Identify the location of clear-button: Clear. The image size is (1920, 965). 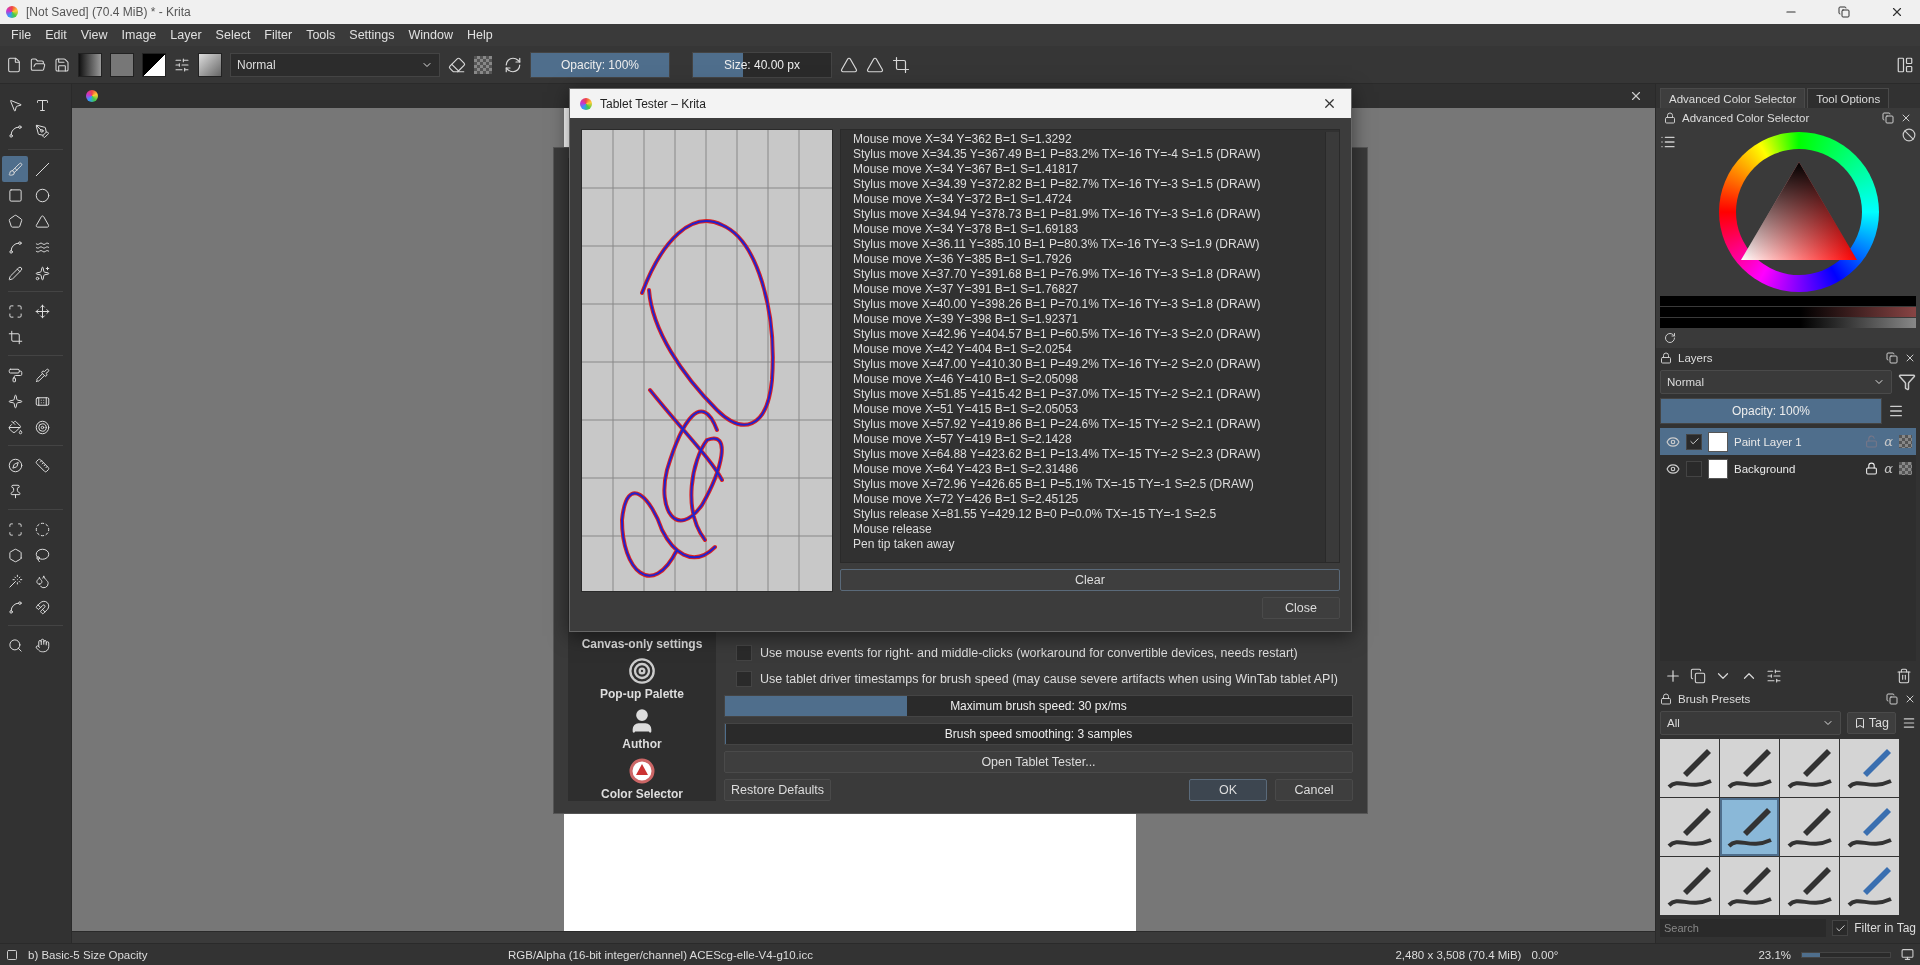
(1090, 580).